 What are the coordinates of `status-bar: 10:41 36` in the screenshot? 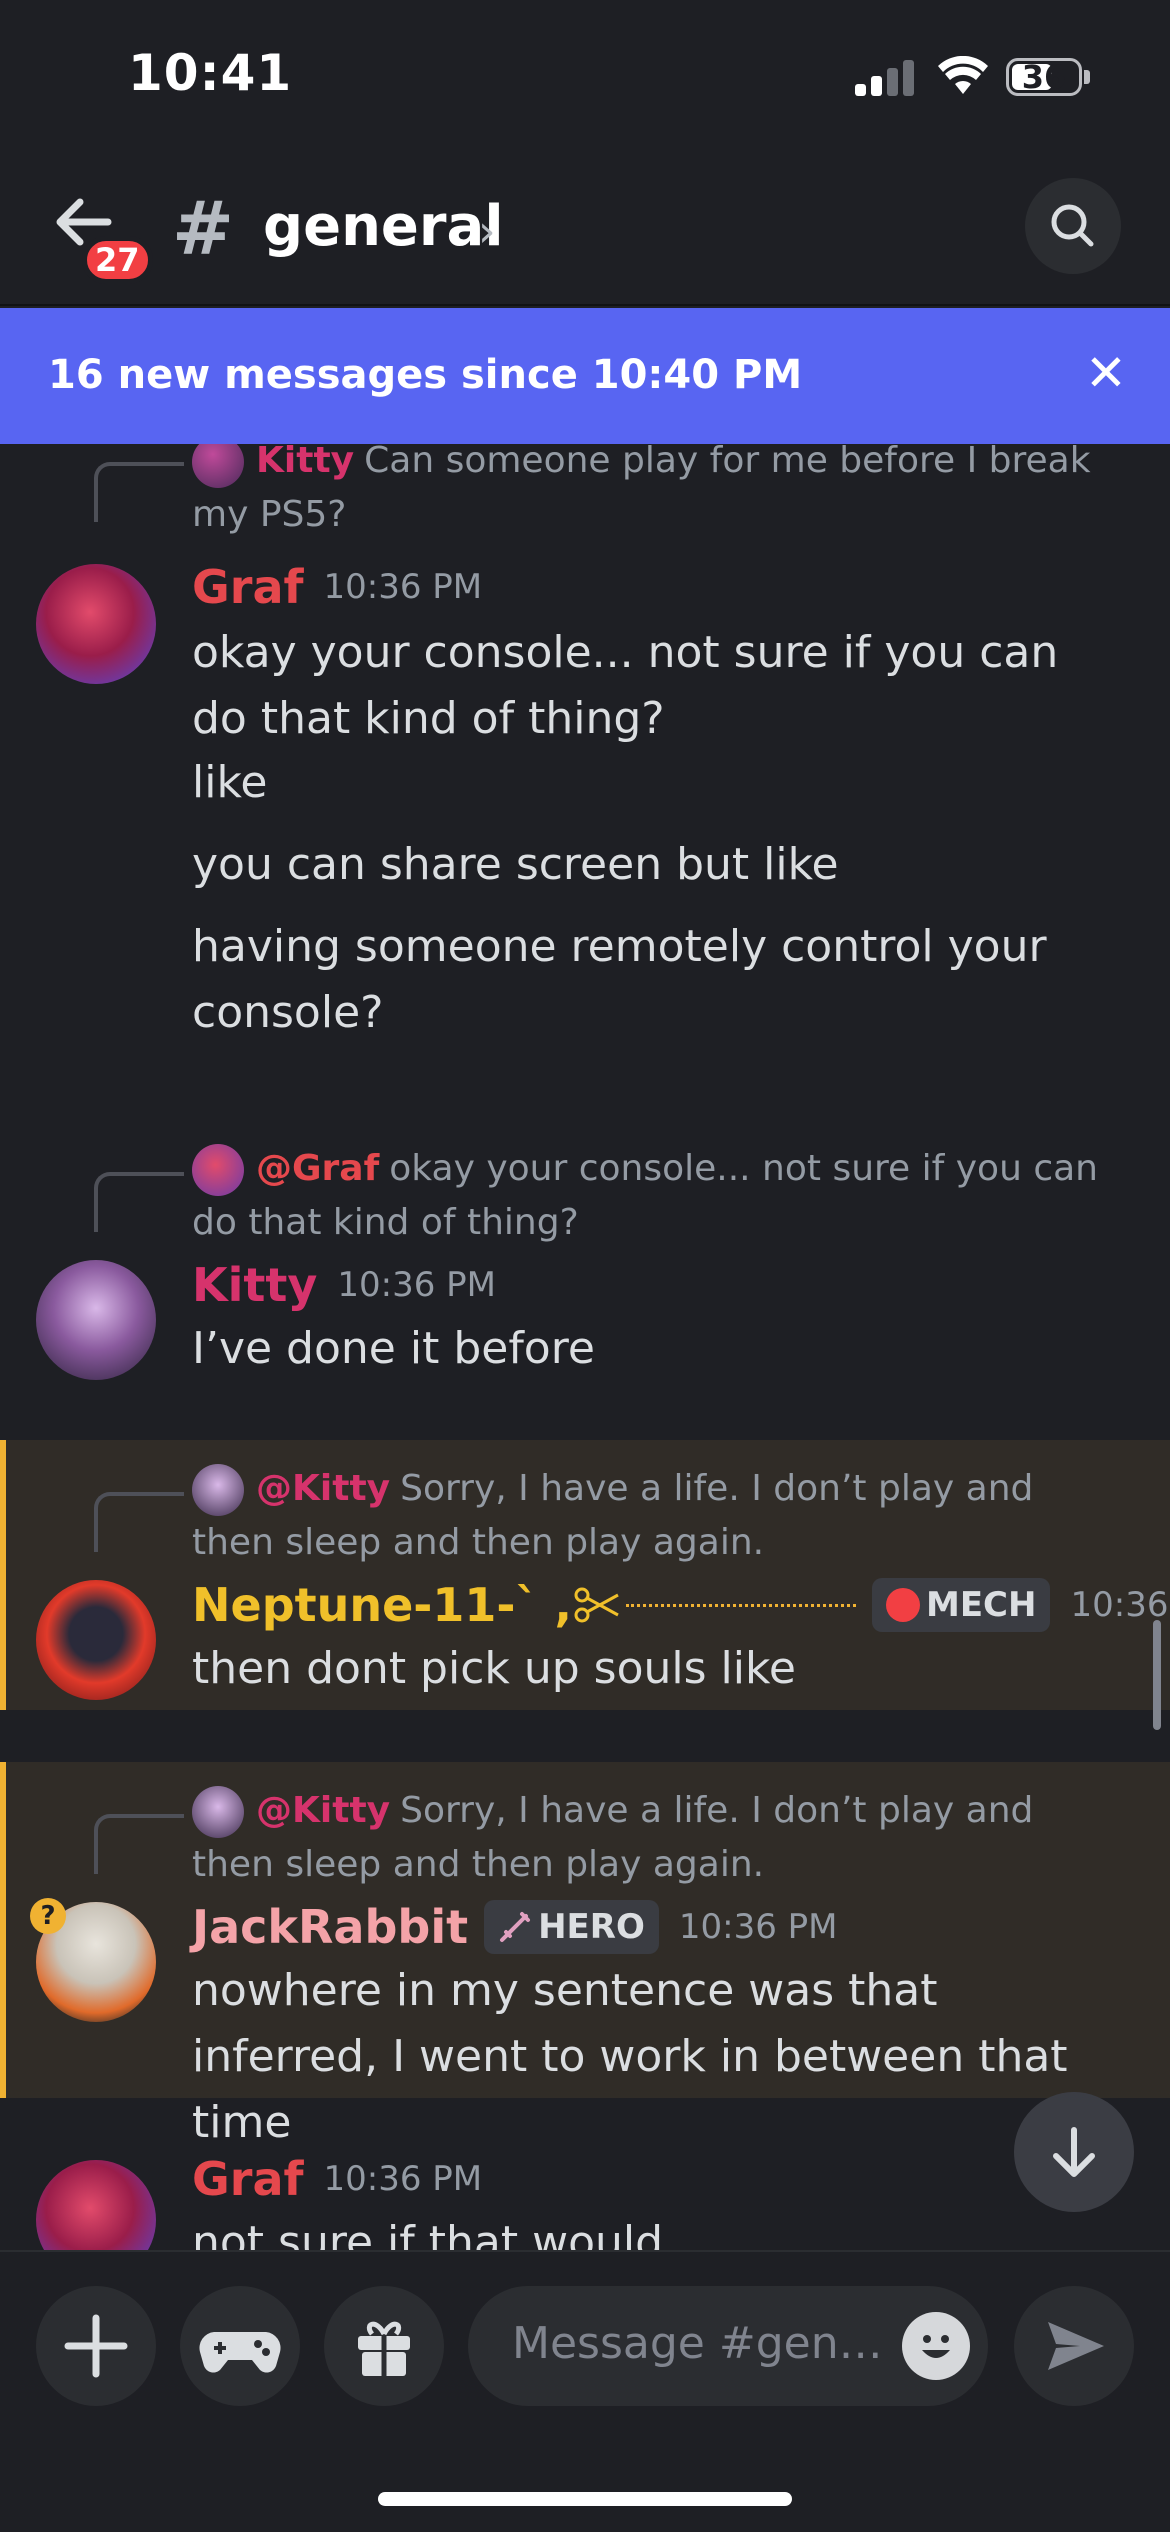 It's located at (585, 75).